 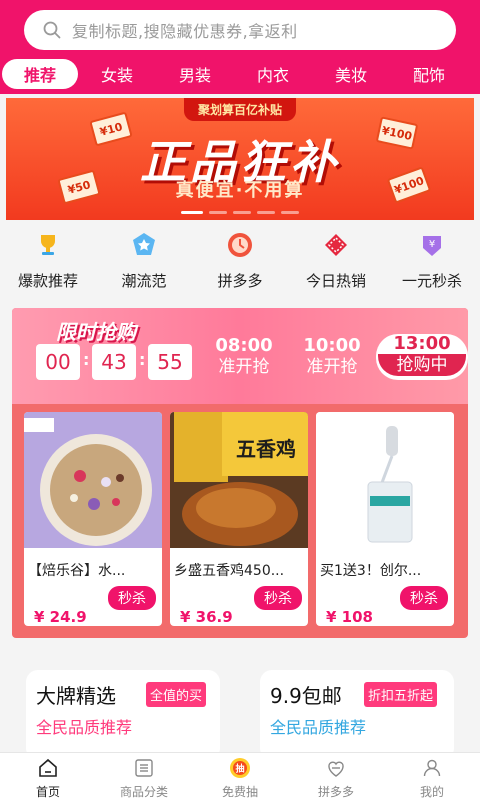 I want to click on category-hot-sale: 今日热销, so click(x=336, y=263).